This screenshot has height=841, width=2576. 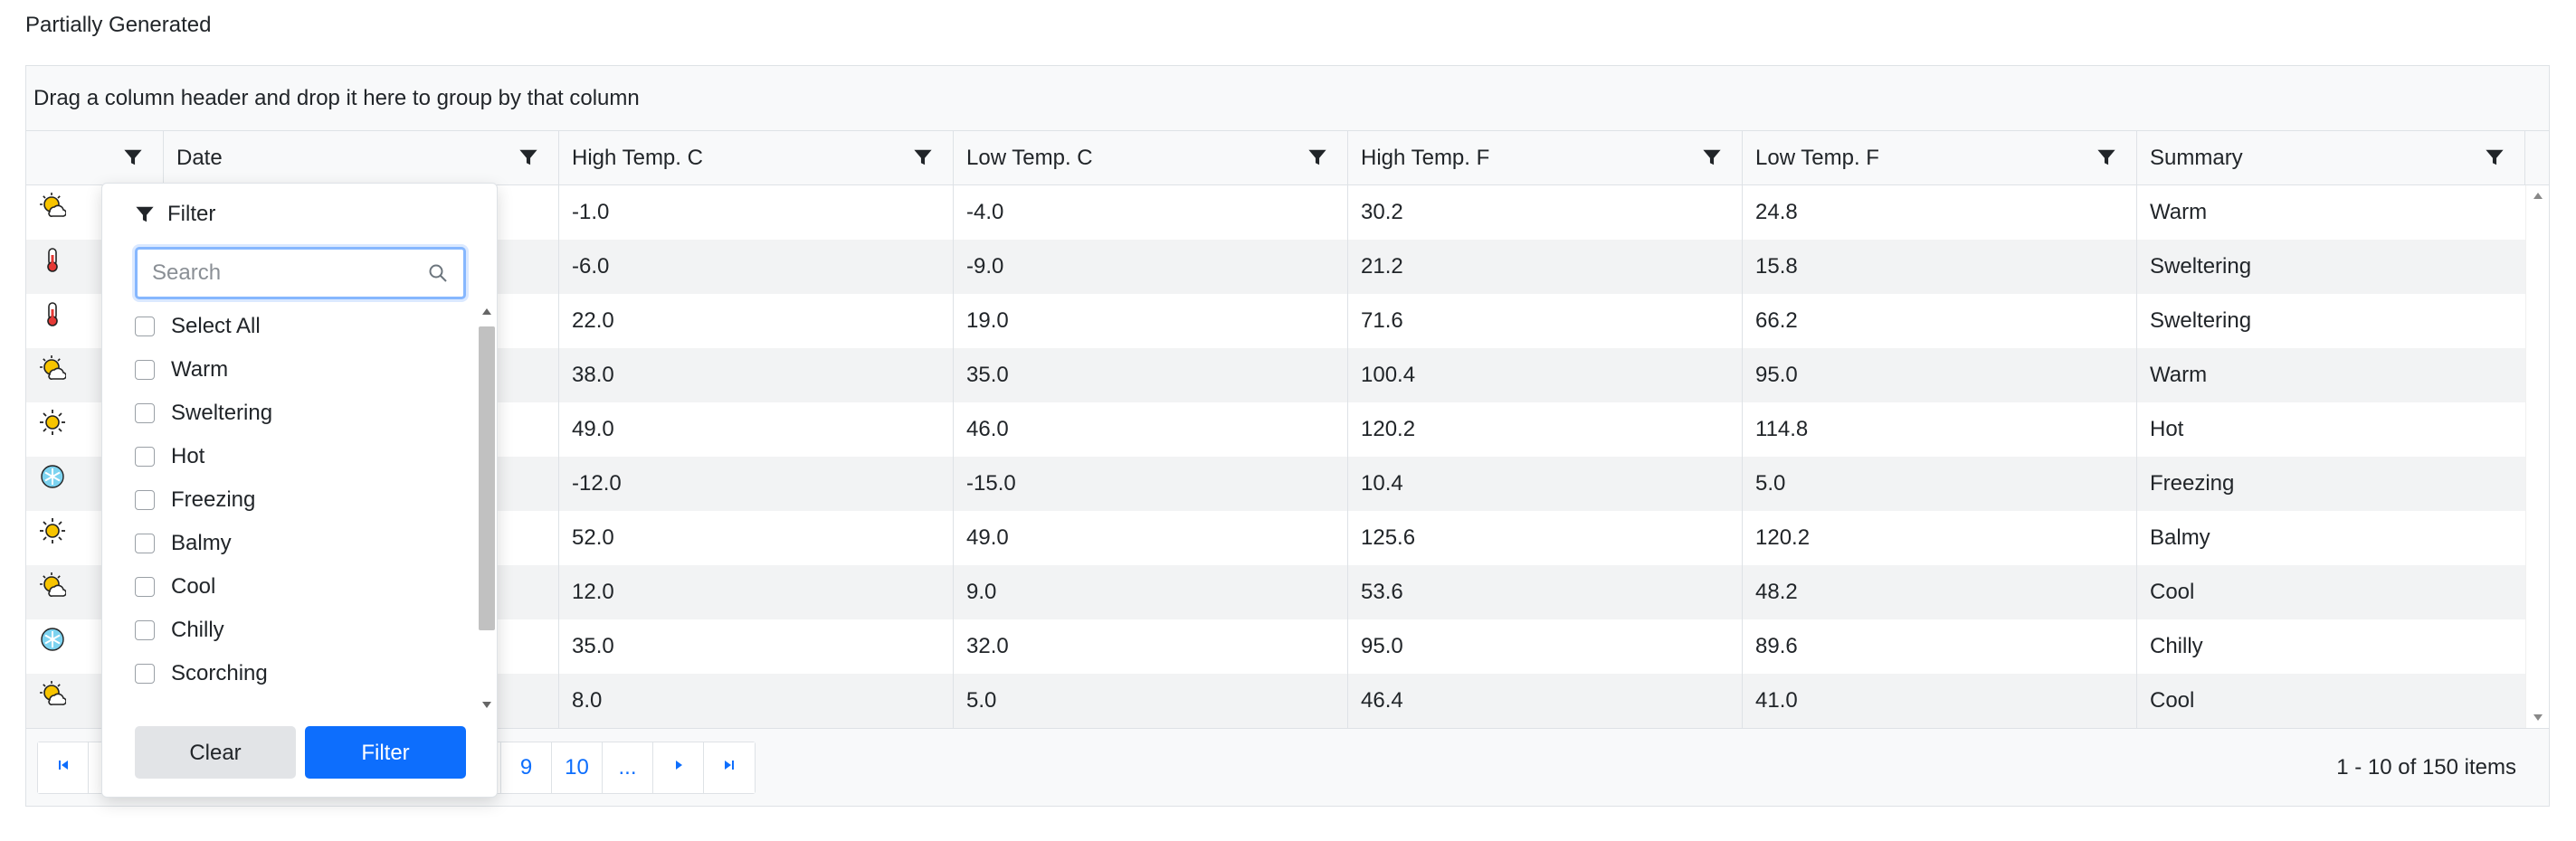 I want to click on search-icon, so click(x=438, y=273).